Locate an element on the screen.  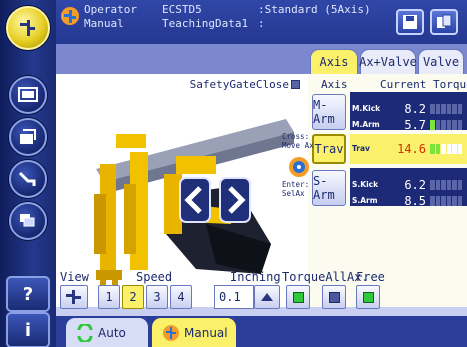
torque-axis-name: M.Arm is located at coordinates (366, 124).